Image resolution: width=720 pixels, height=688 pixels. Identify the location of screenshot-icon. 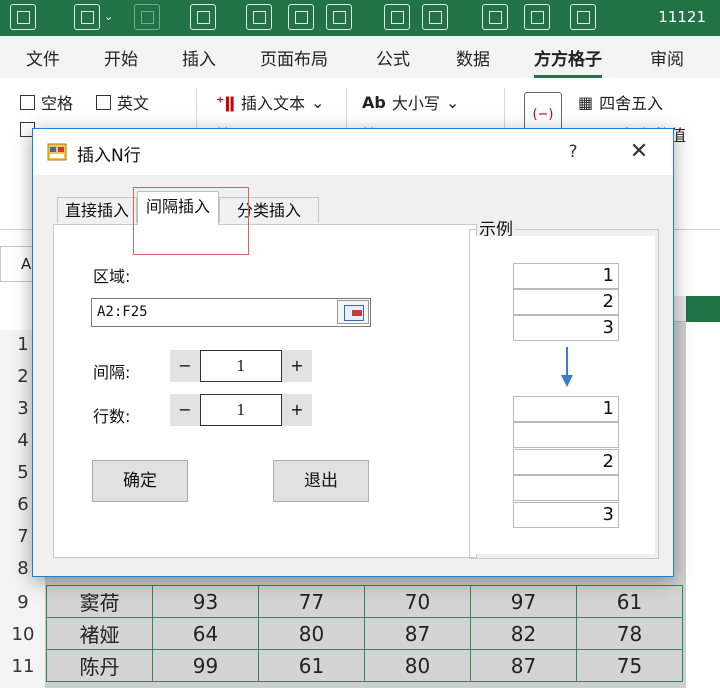
(397, 17).